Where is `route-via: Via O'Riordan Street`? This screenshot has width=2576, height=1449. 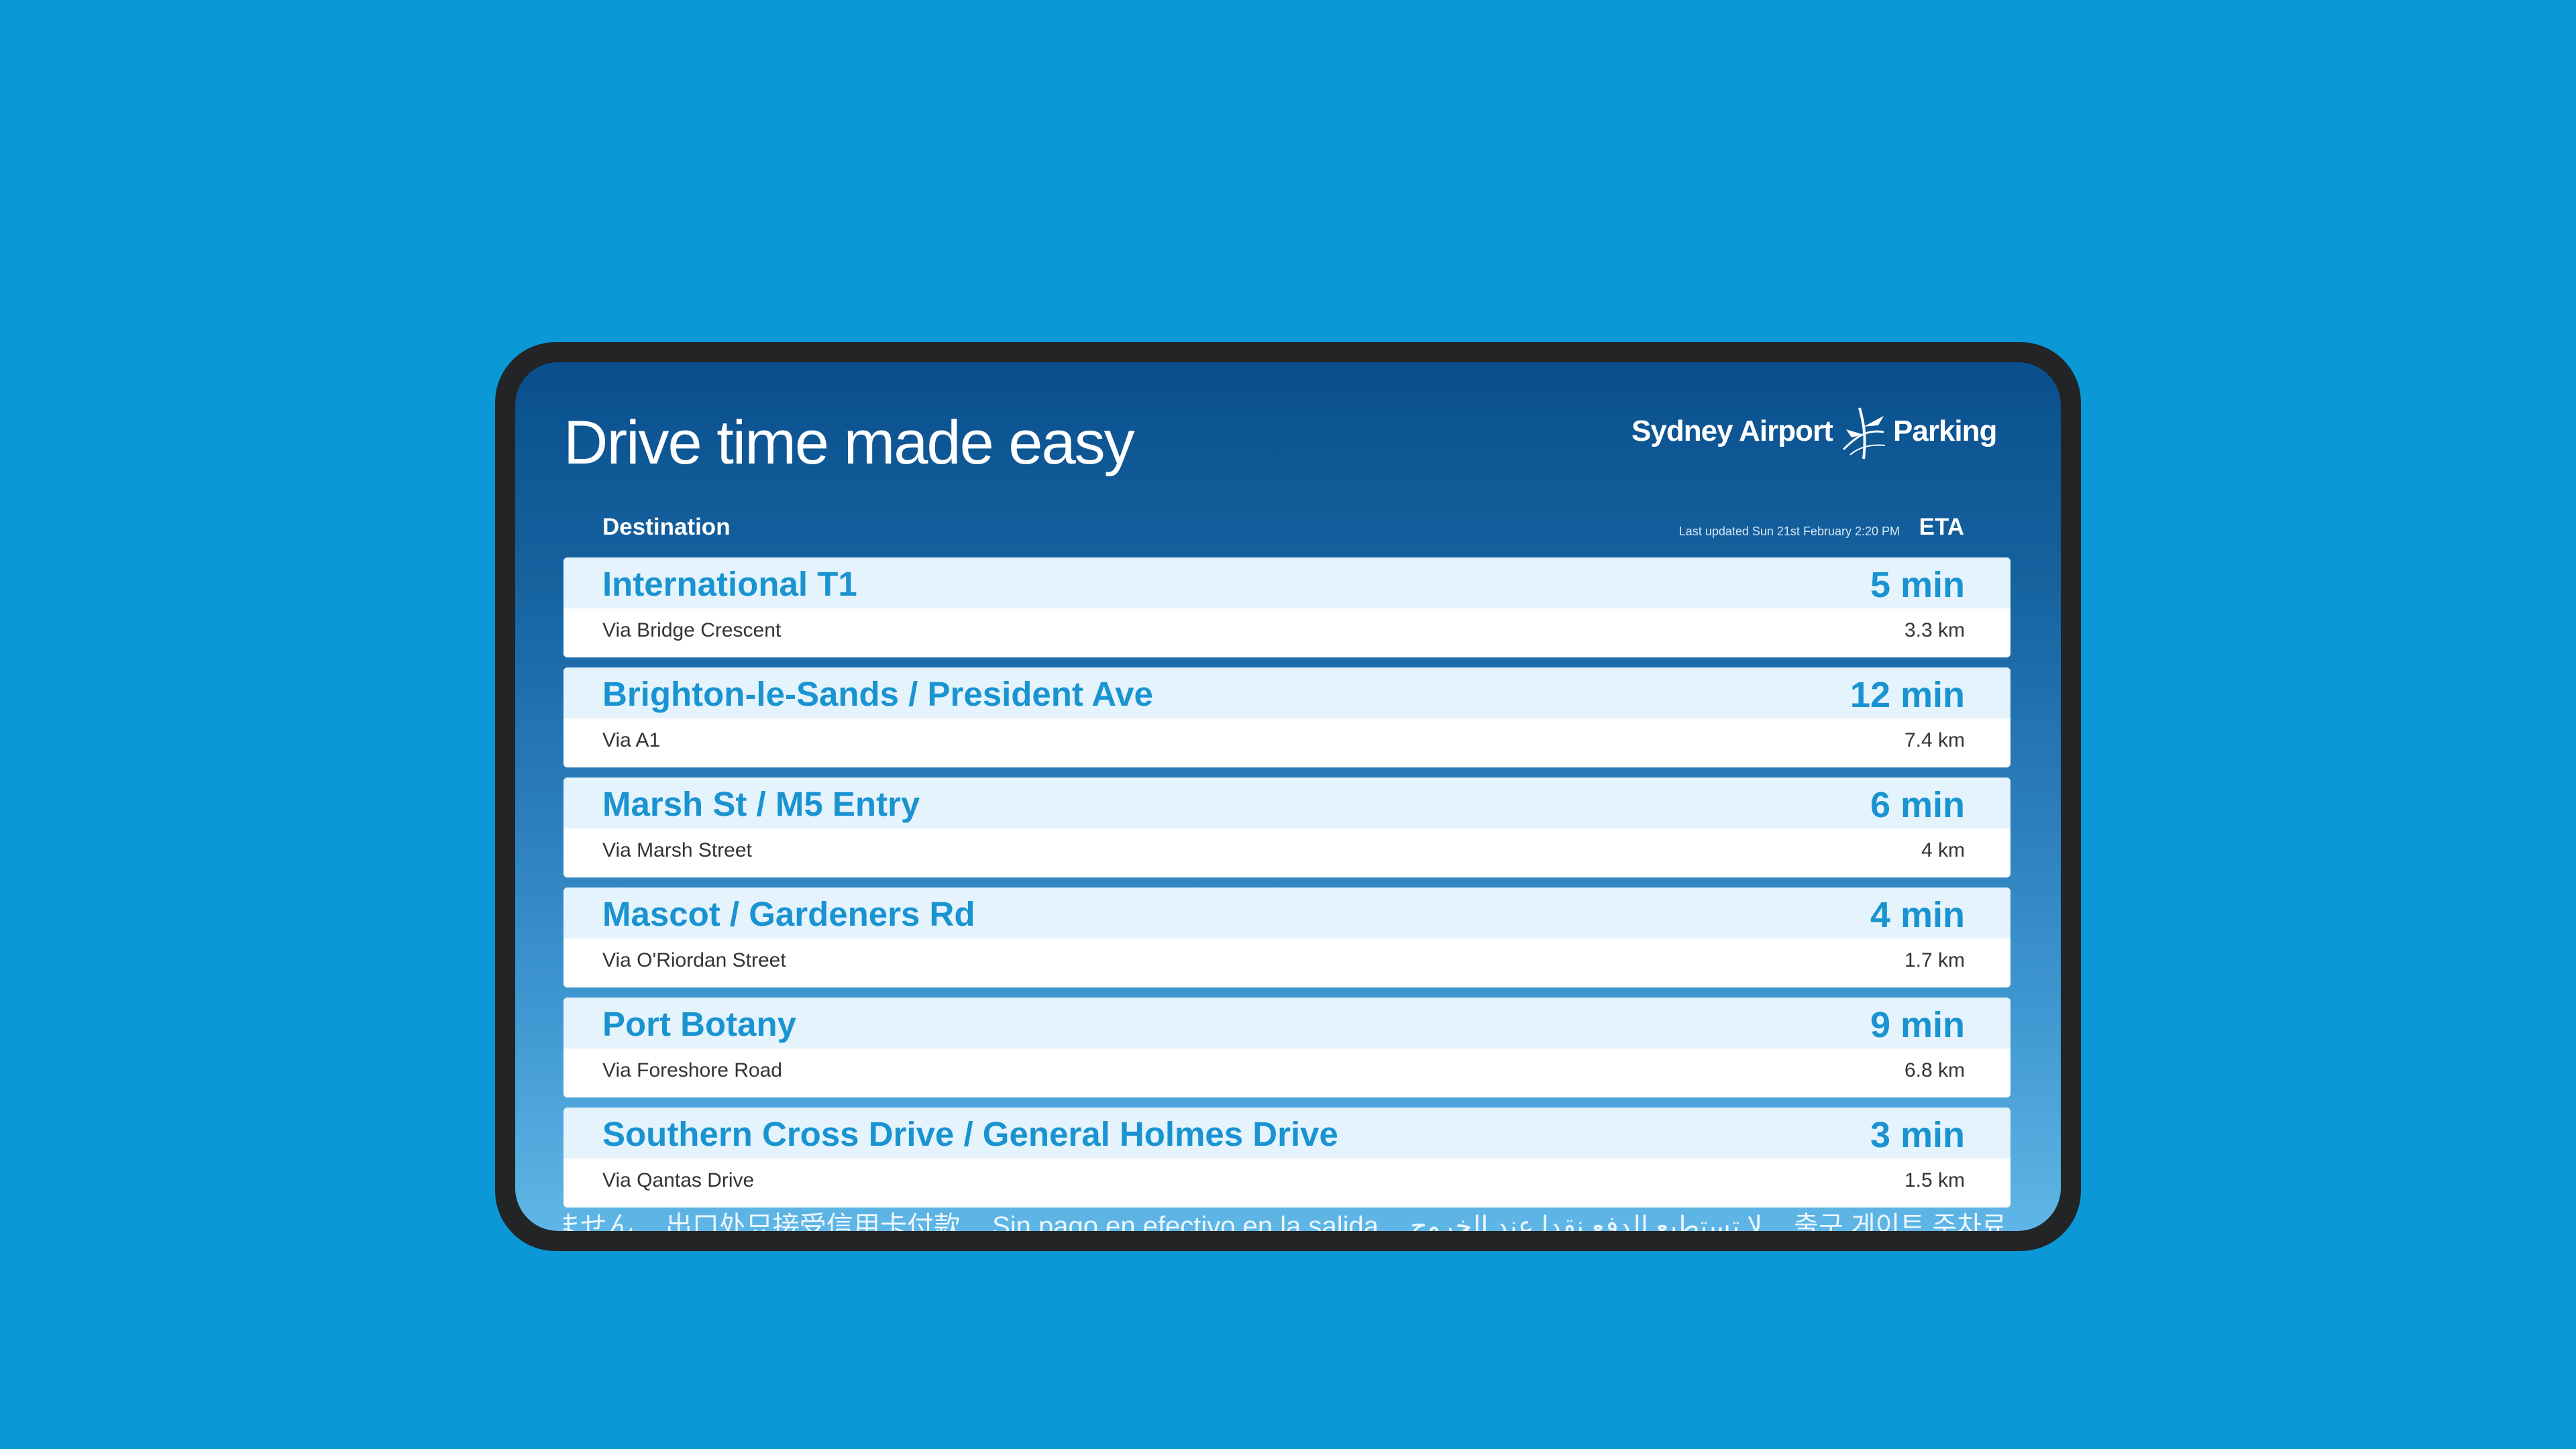
route-via: Via O'Riordan Street is located at coordinates (694, 960).